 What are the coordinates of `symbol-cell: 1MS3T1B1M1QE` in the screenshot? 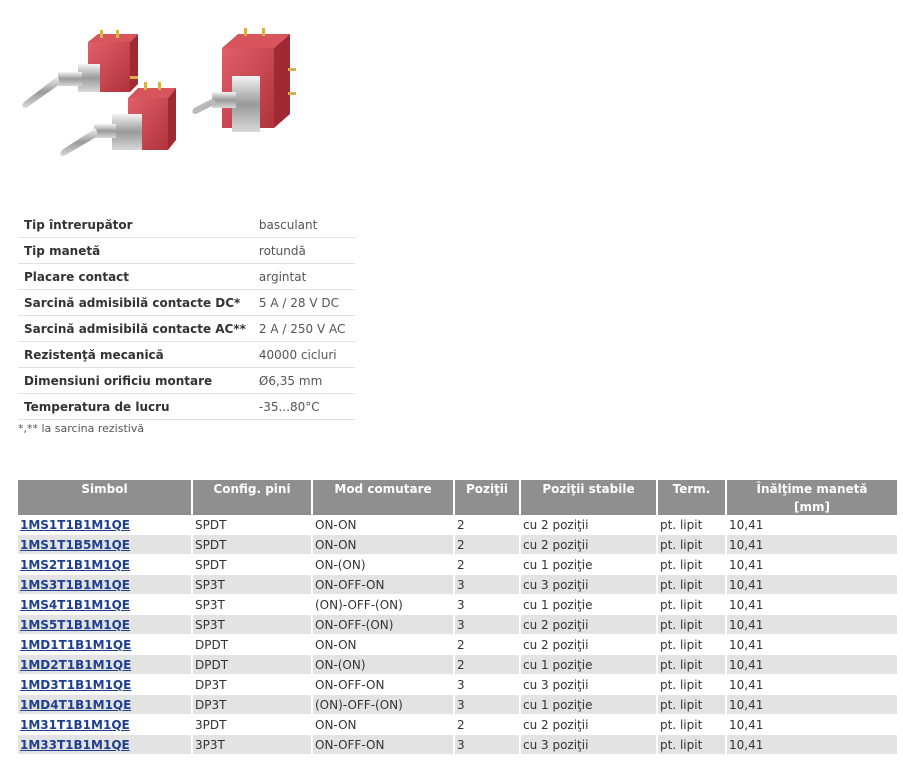 It's located at (105, 584).